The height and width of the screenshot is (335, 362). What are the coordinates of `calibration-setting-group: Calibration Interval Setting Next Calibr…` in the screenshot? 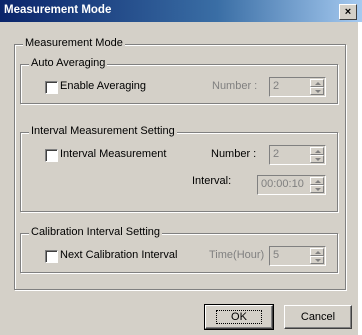 It's located at (179, 249).